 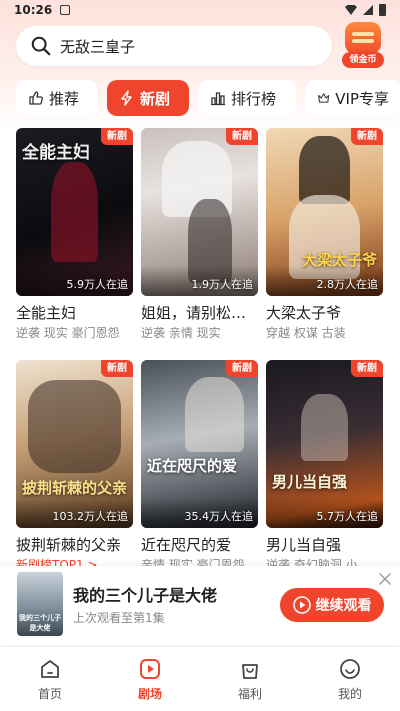 I want to click on play-icon, so click(x=150, y=669).